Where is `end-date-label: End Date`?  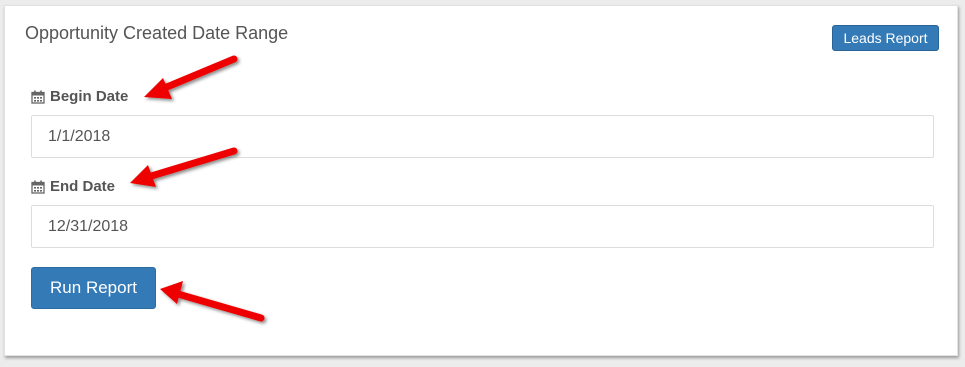 end-date-label: End Date is located at coordinates (73, 186).